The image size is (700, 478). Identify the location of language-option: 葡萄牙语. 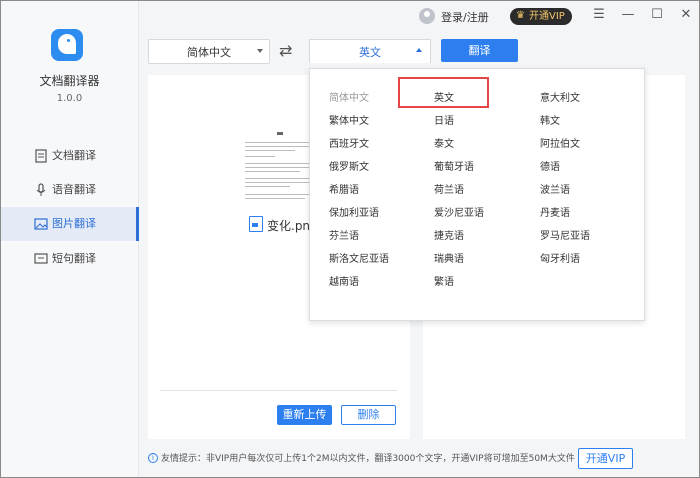
(454, 165).